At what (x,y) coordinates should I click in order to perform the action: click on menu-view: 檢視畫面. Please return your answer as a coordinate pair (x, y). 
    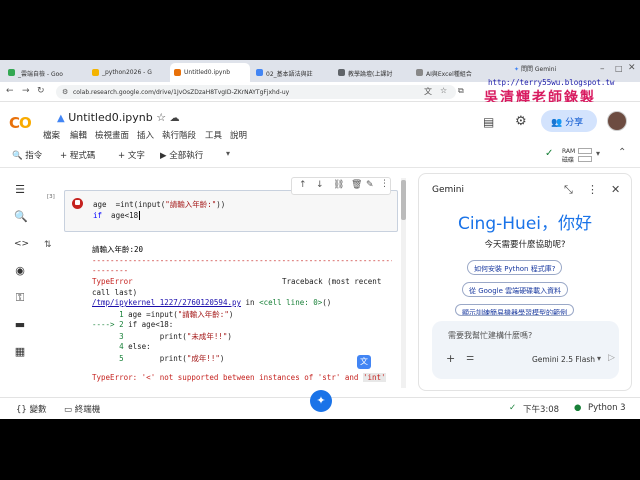
    Looking at the image, I should click on (112, 135).